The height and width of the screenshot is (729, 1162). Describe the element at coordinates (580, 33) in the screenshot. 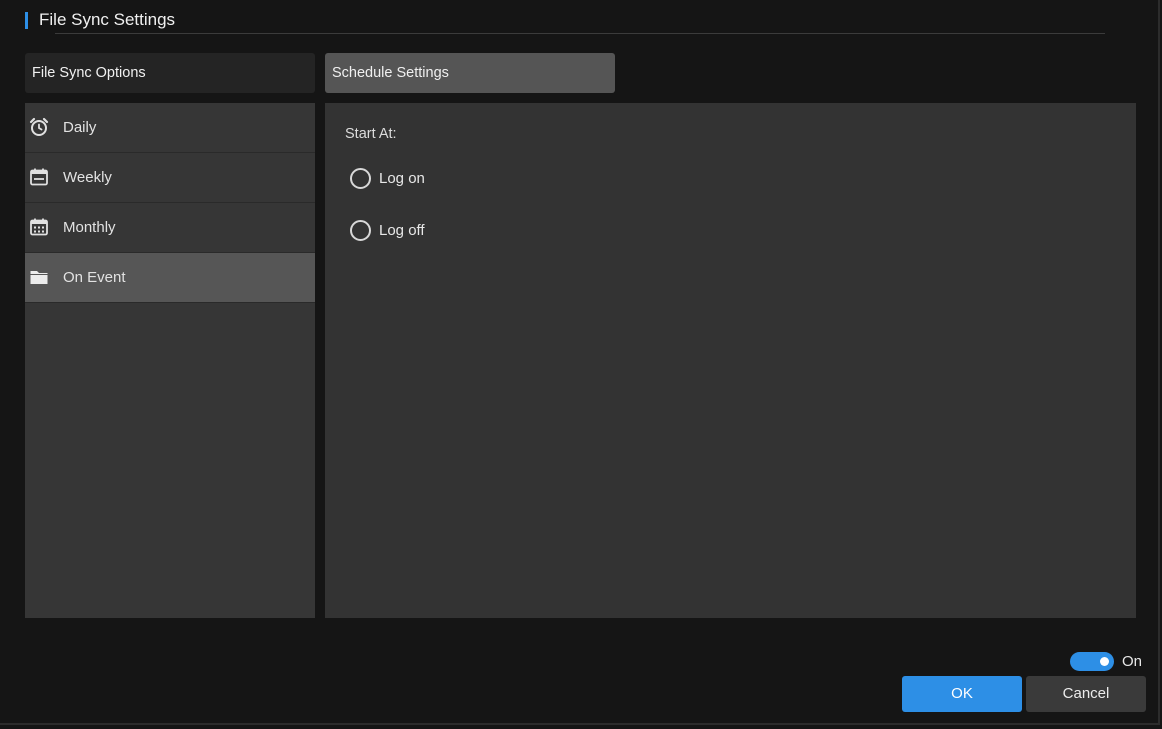

I see `title-divider` at that location.